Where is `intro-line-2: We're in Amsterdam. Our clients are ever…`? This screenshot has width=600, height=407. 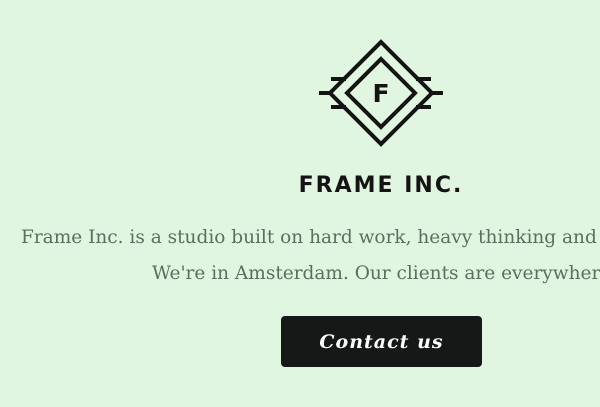
intro-line-2: We're in Amsterdam. Our clients are ever… is located at coordinates (376, 273).